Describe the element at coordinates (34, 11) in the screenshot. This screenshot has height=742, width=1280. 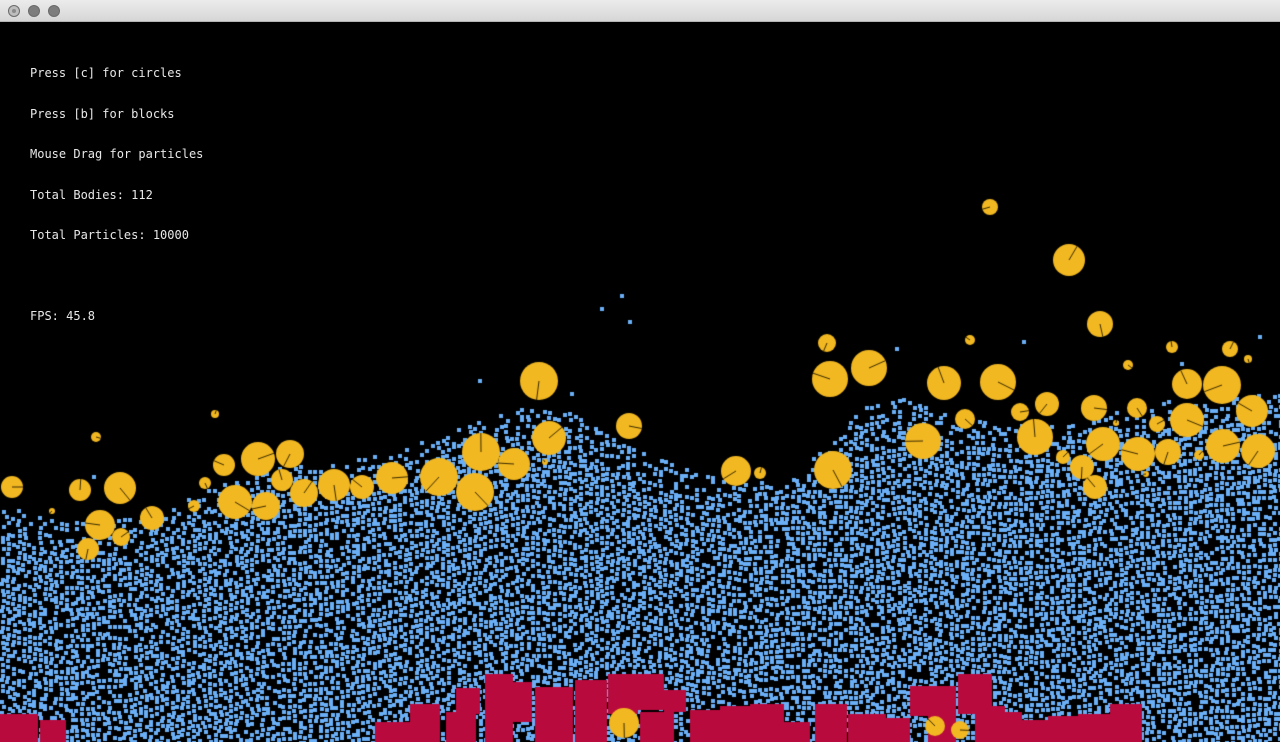
I see `minimize-icon` at that location.